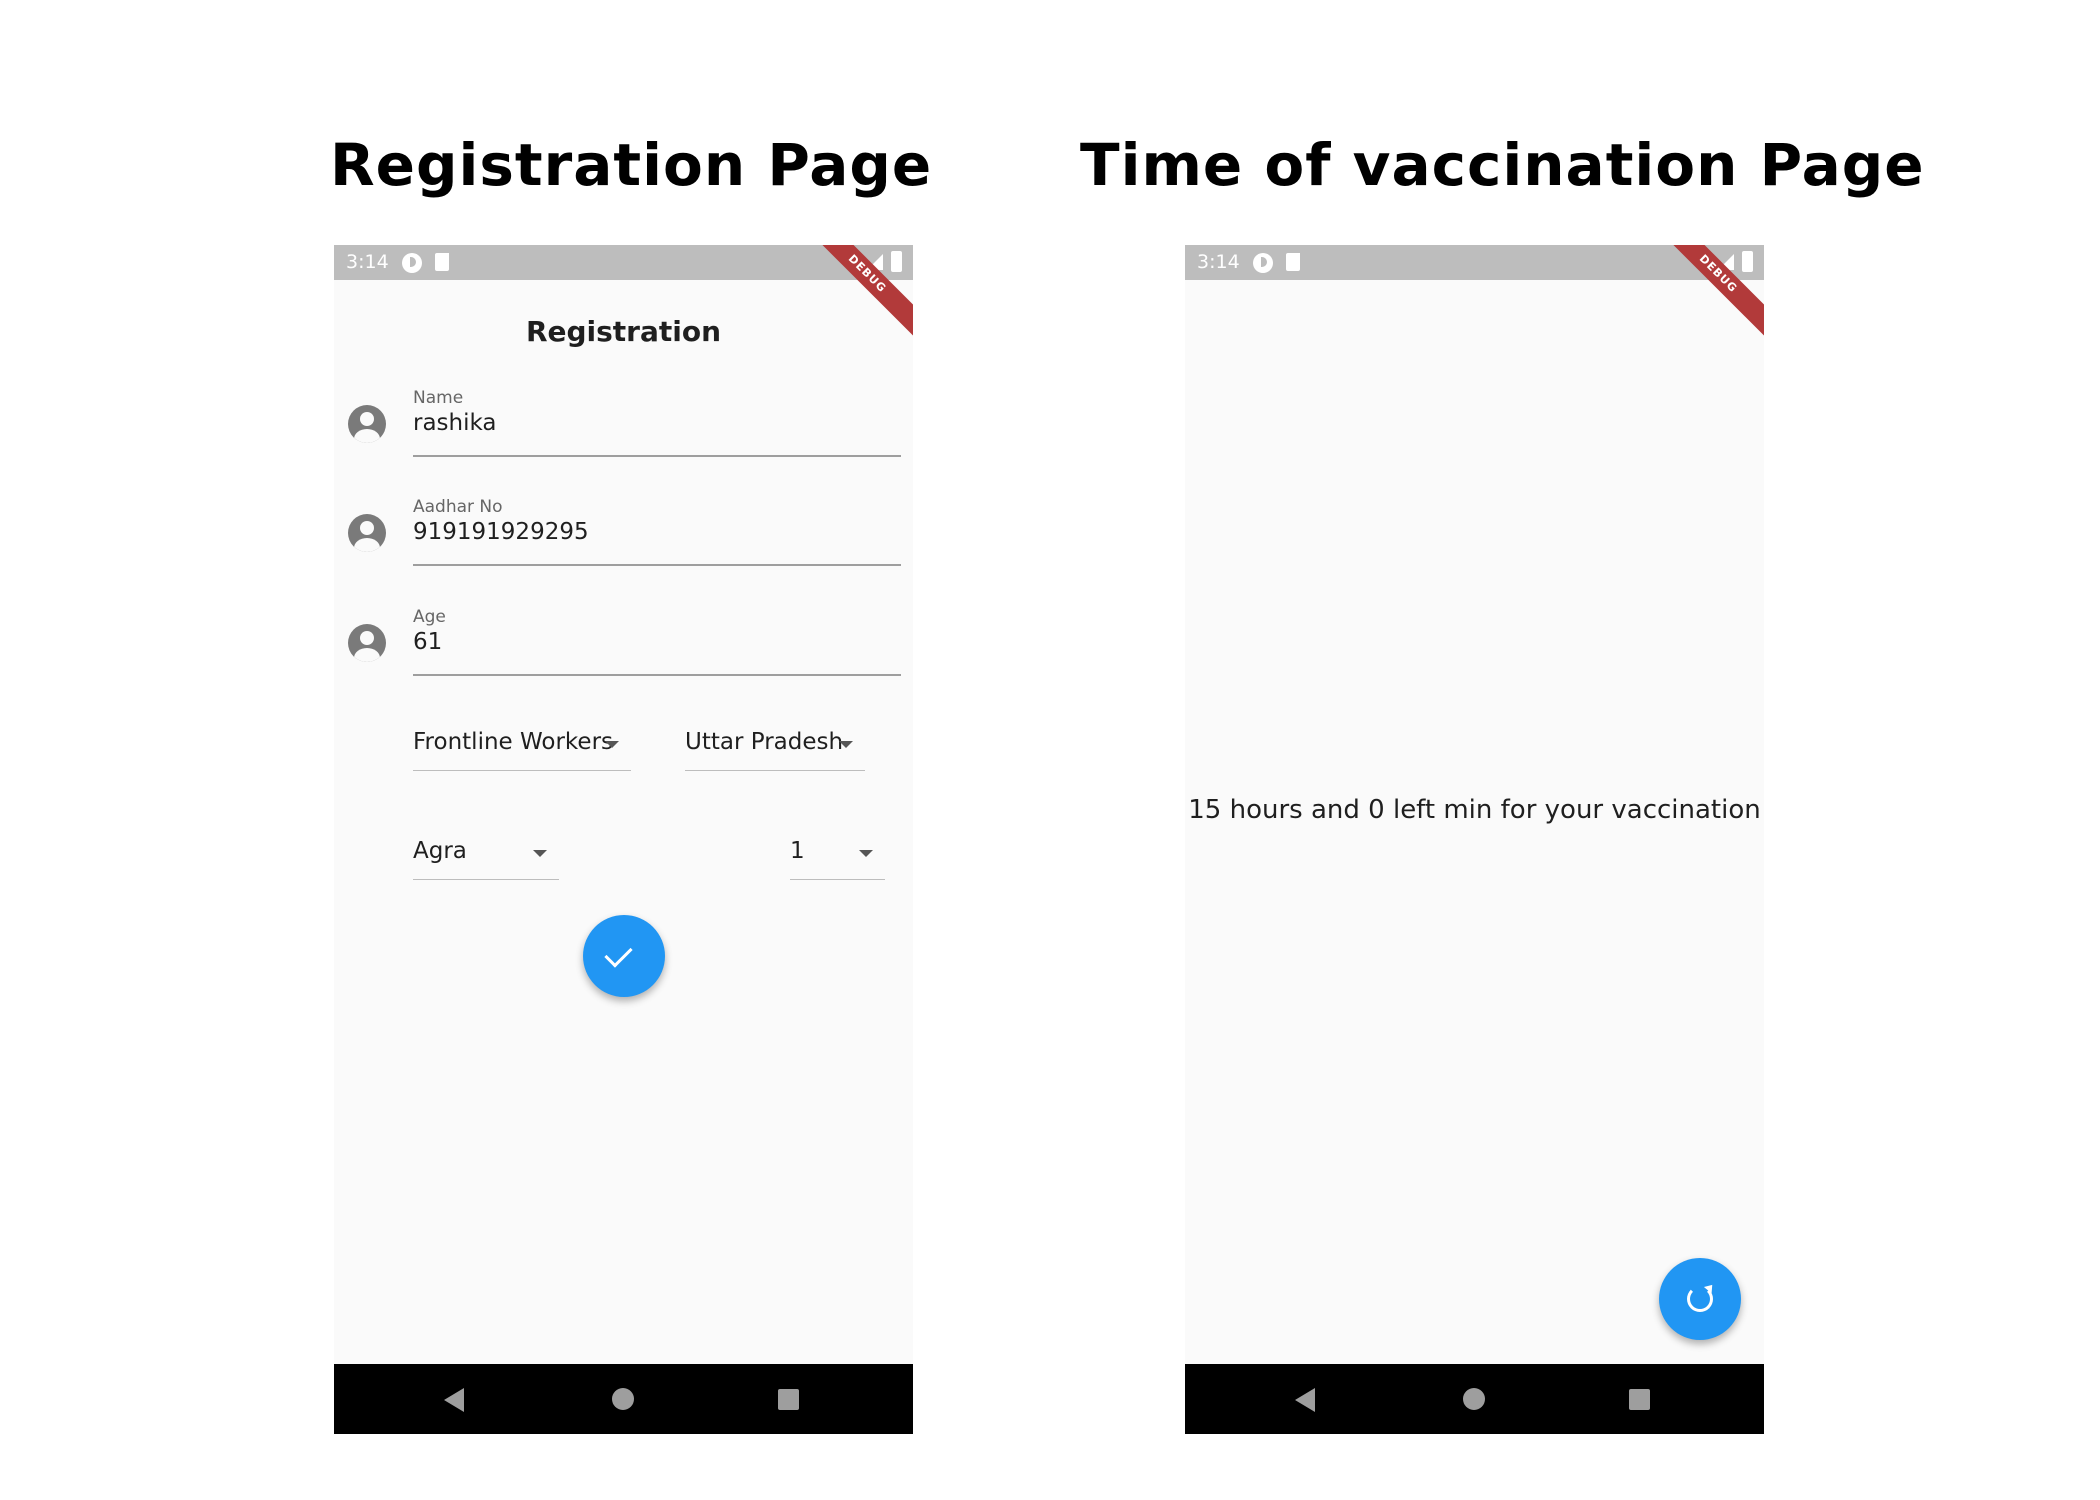 The height and width of the screenshot is (1500, 2100). I want to click on dose-value: 1, so click(797, 851).